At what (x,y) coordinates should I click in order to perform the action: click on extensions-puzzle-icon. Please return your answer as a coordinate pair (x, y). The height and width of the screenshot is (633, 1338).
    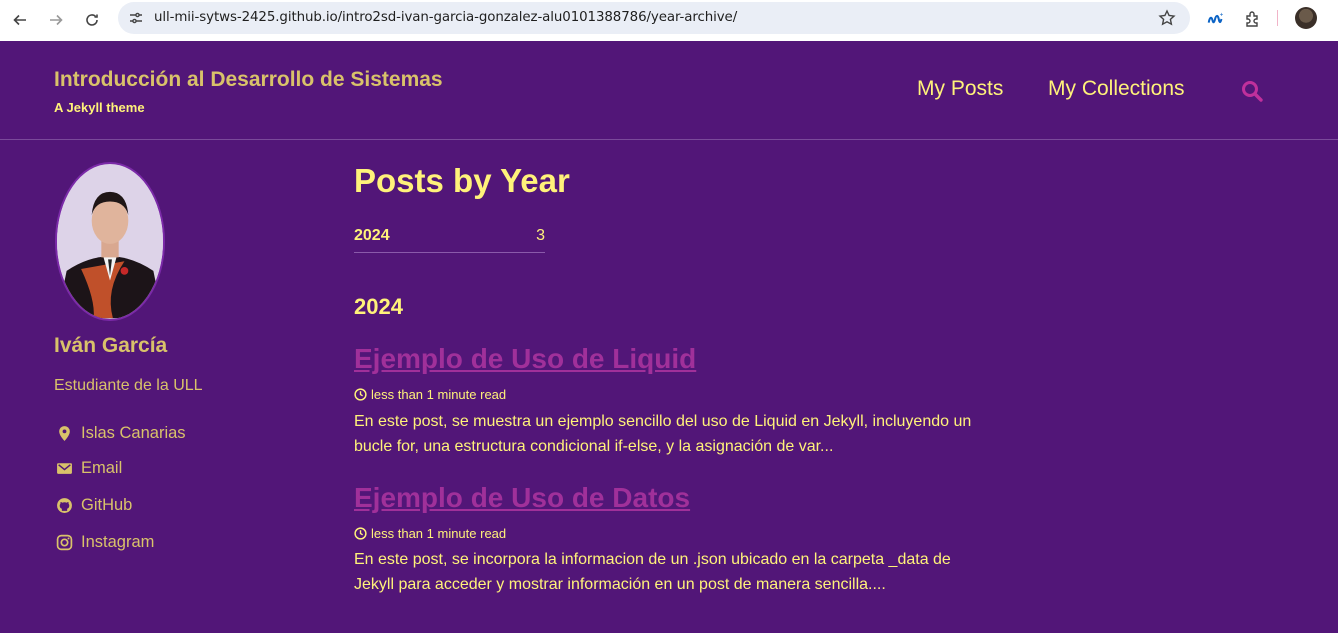
    Looking at the image, I should click on (1253, 19).